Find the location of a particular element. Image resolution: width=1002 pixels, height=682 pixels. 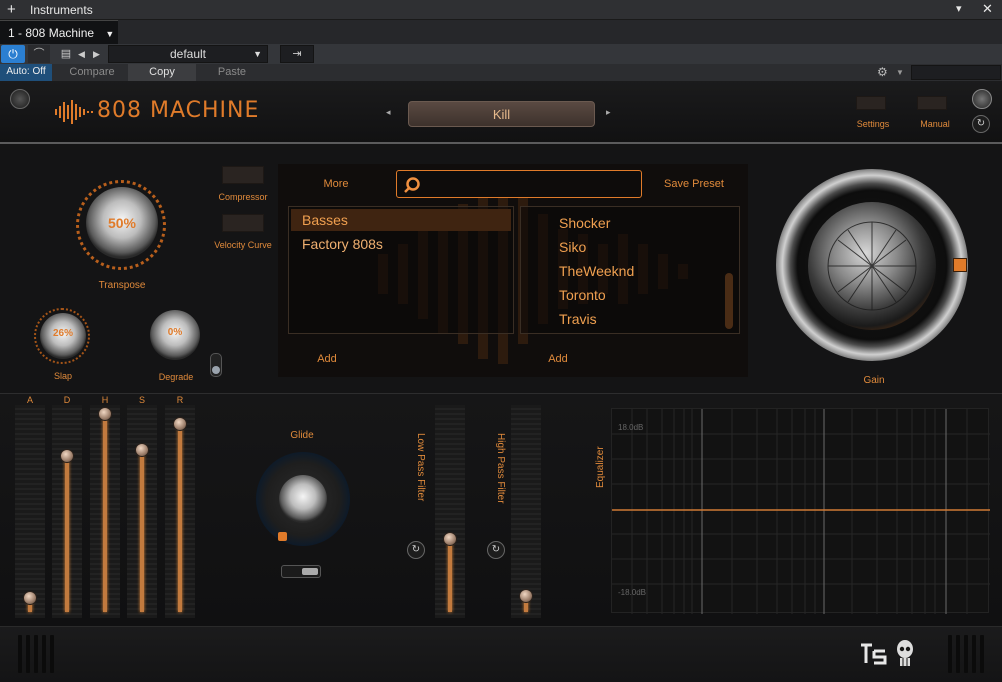

glide-label: Glide is located at coordinates (302, 435).